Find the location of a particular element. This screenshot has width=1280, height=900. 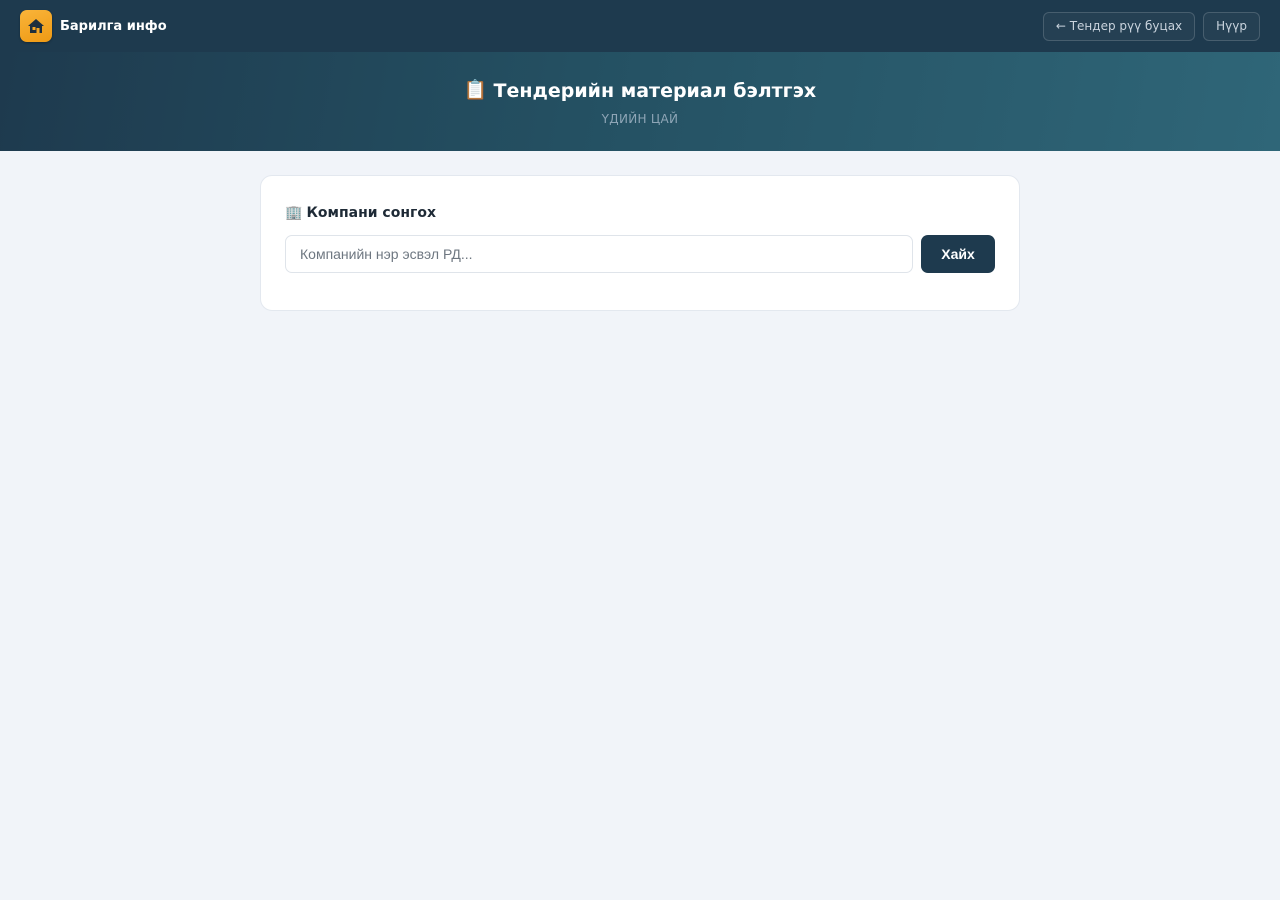

company-search-row: Хайх is located at coordinates (640, 254).